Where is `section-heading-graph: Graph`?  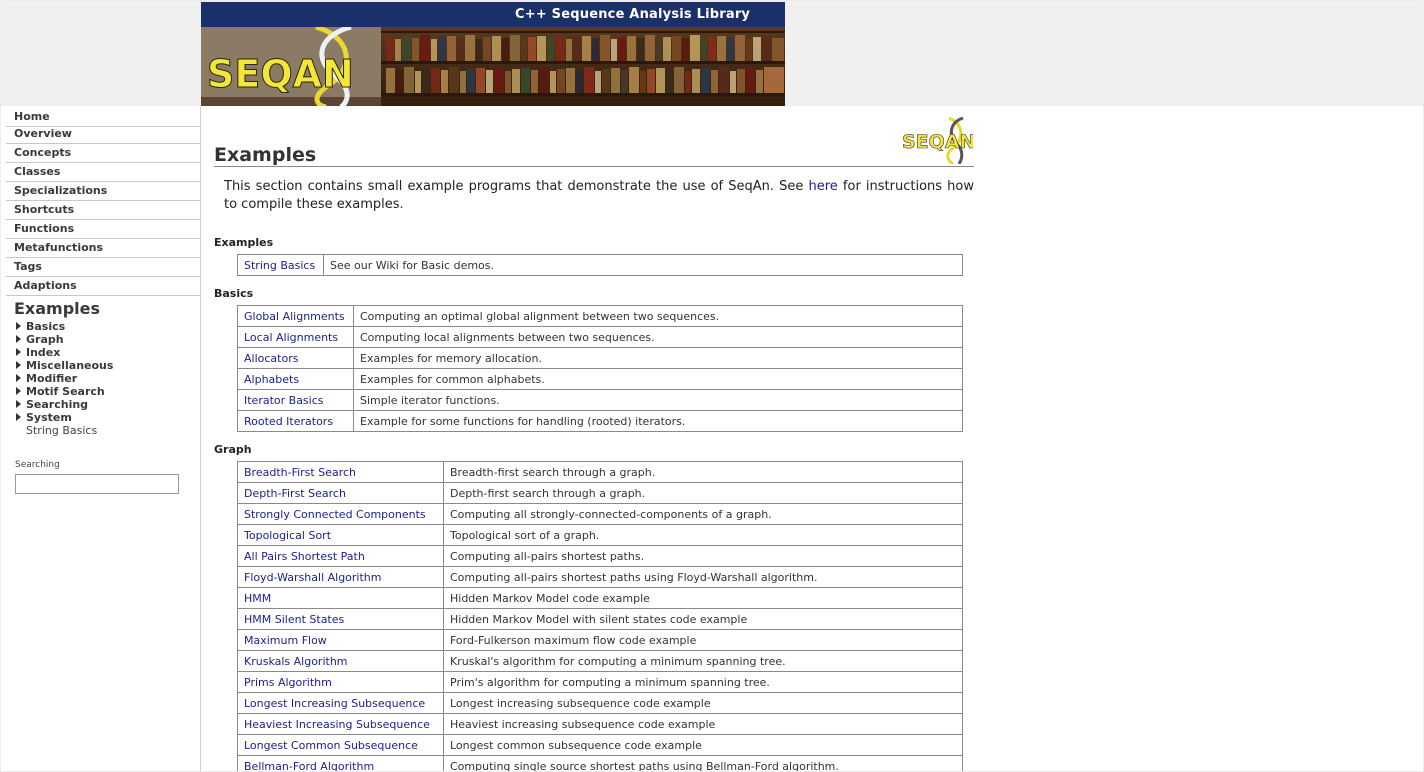 section-heading-graph: Graph is located at coordinates (233, 449).